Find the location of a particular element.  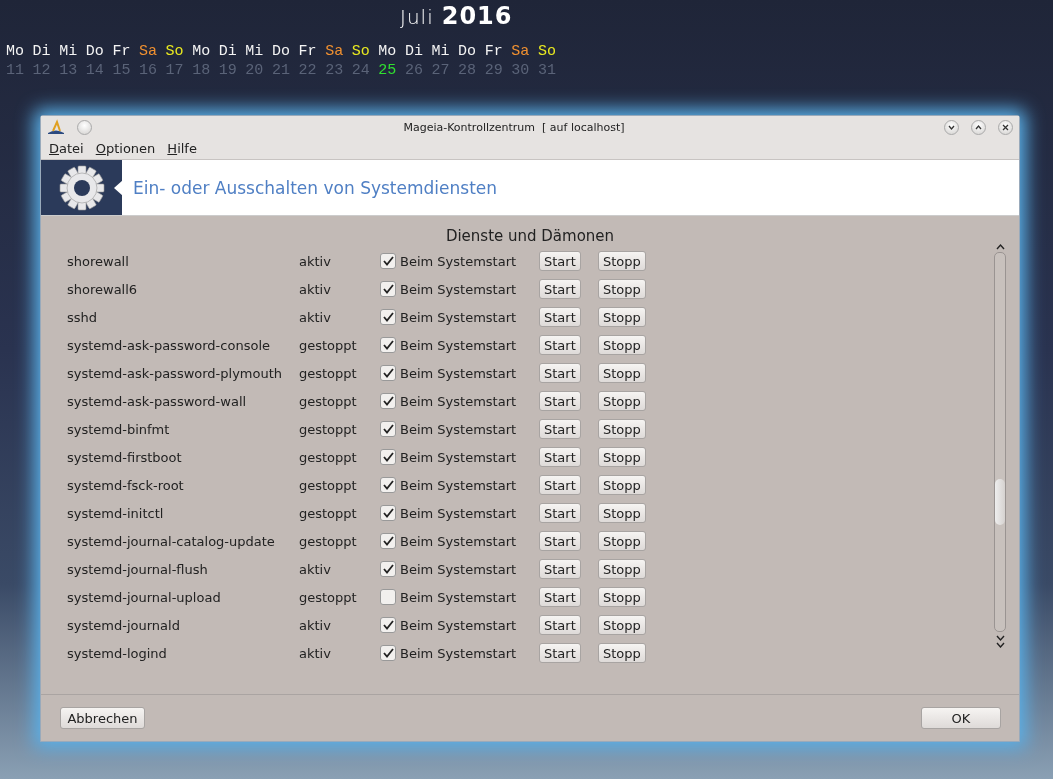

weekday-label: Mo is located at coordinates (202, 51).